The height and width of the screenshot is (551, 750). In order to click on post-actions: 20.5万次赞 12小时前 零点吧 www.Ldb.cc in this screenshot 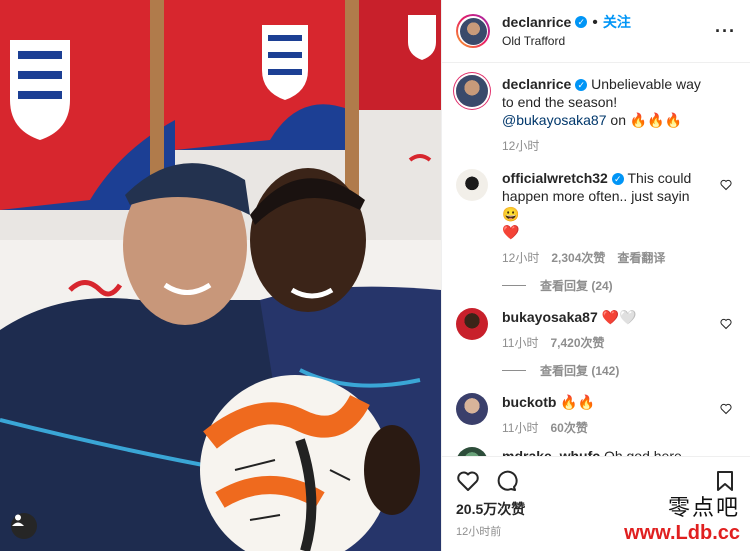, I will do `click(596, 503)`.